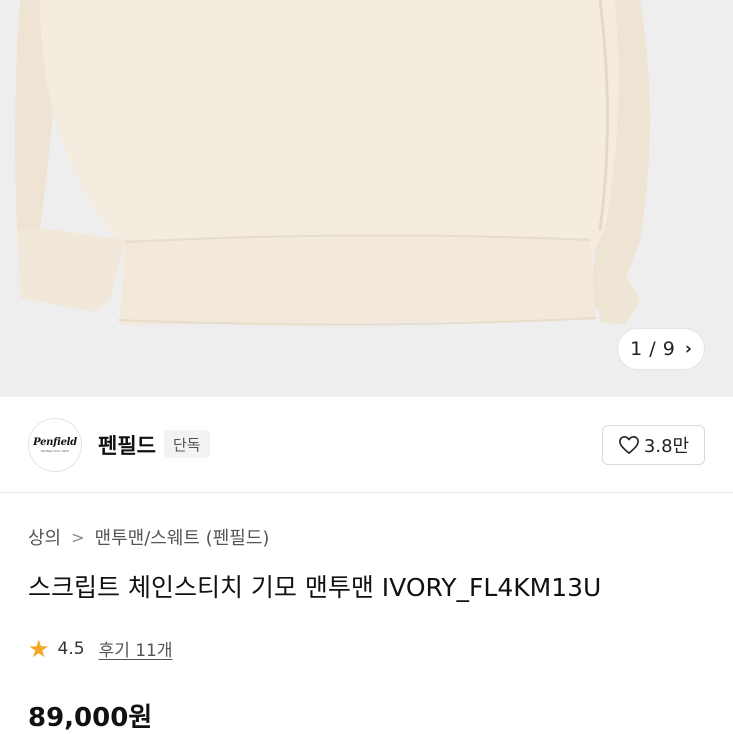 Image resolution: width=733 pixels, height=734 pixels. I want to click on product-title: 스크립트 체인스티치 기모 맨투맨 IVORY_FL4KM13U, so click(315, 587).